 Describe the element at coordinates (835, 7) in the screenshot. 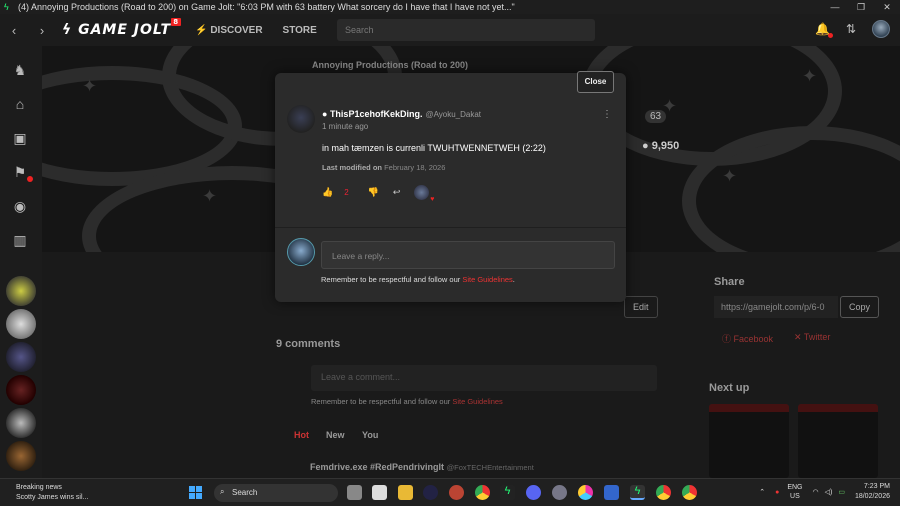

I see `minimize-button: —` at that location.